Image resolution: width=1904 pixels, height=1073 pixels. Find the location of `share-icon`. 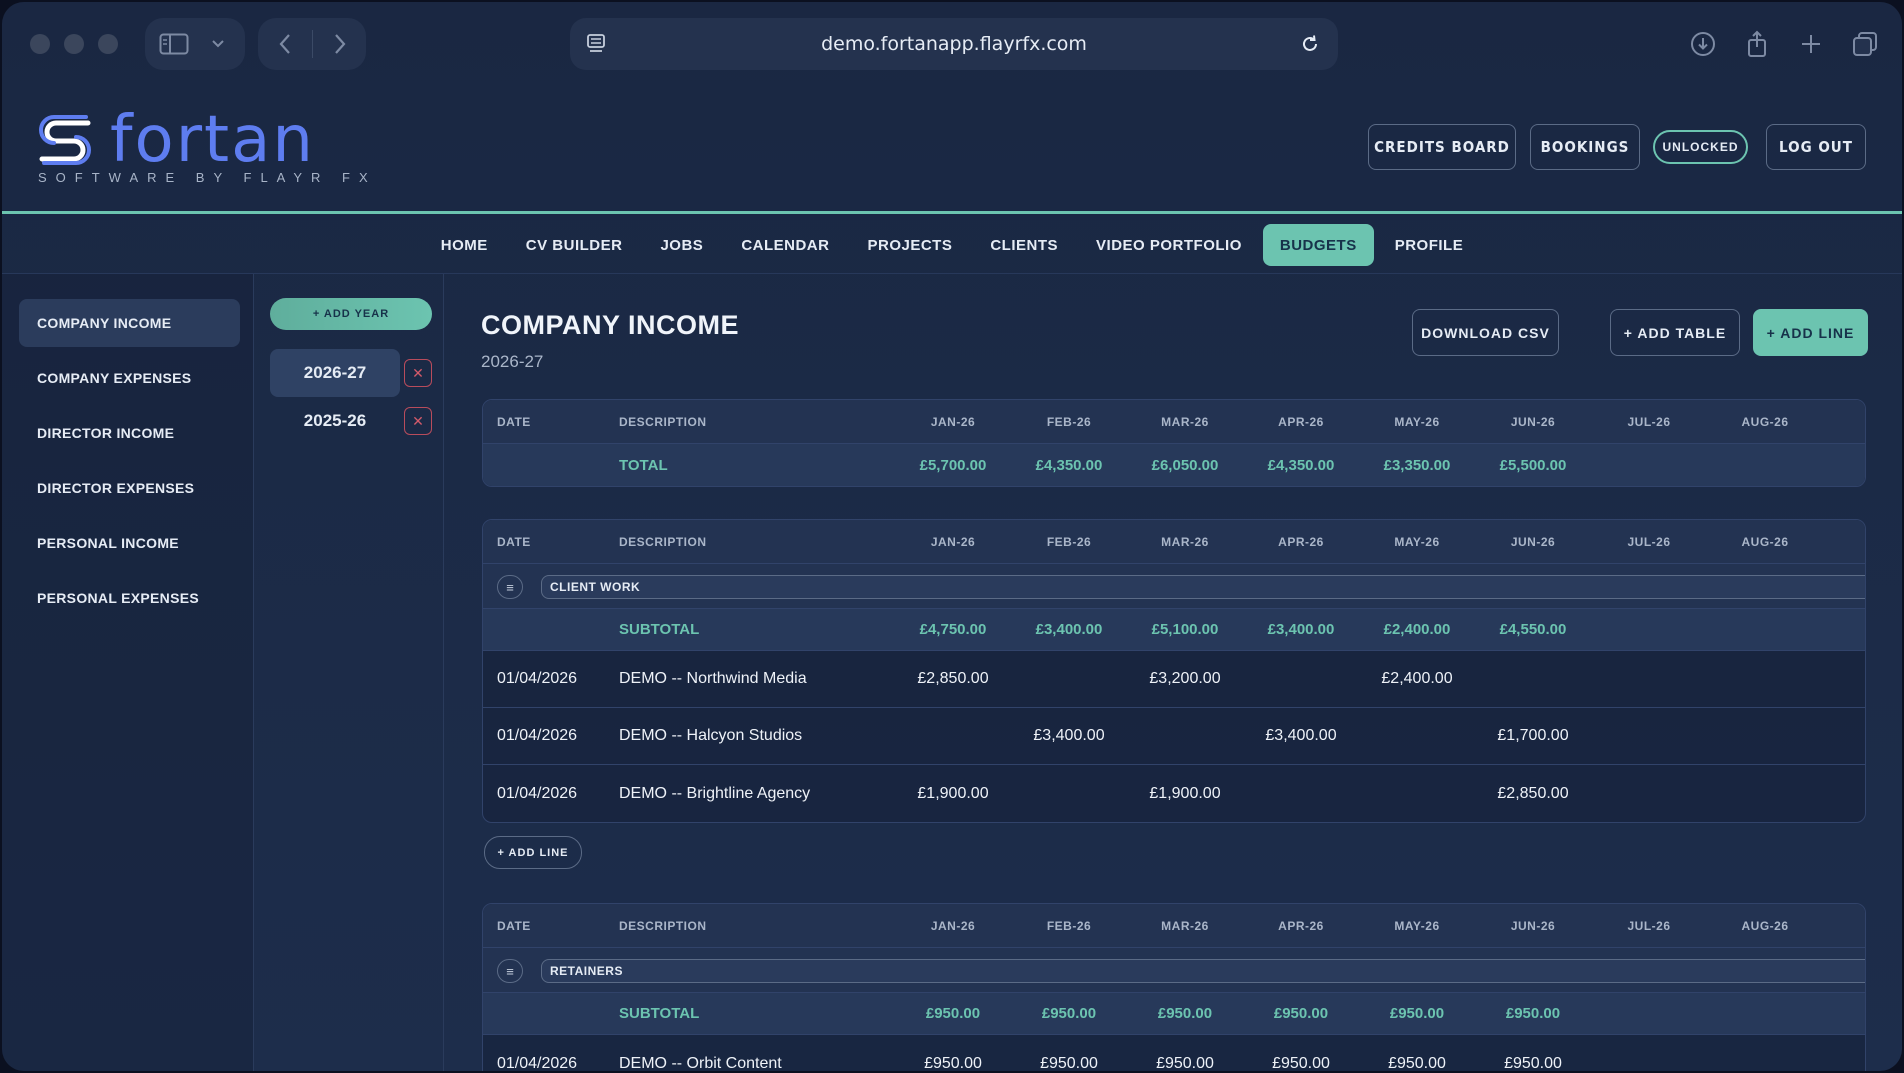

share-icon is located at coordinates (1757, 44).